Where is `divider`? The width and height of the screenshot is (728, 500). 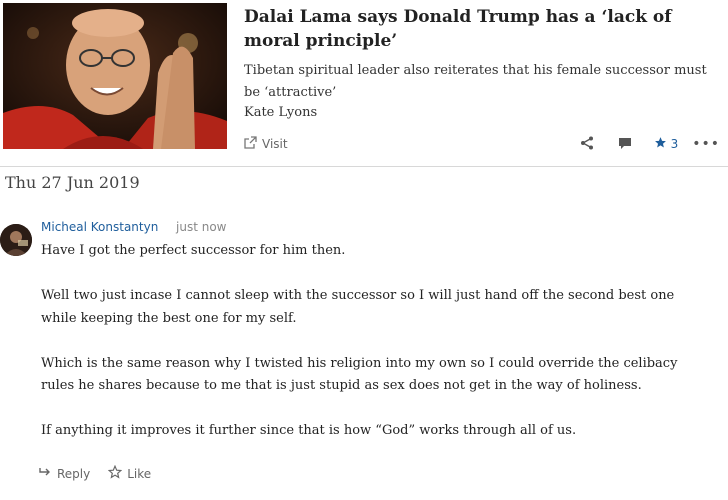
divider is located at coordinates (364, 166).